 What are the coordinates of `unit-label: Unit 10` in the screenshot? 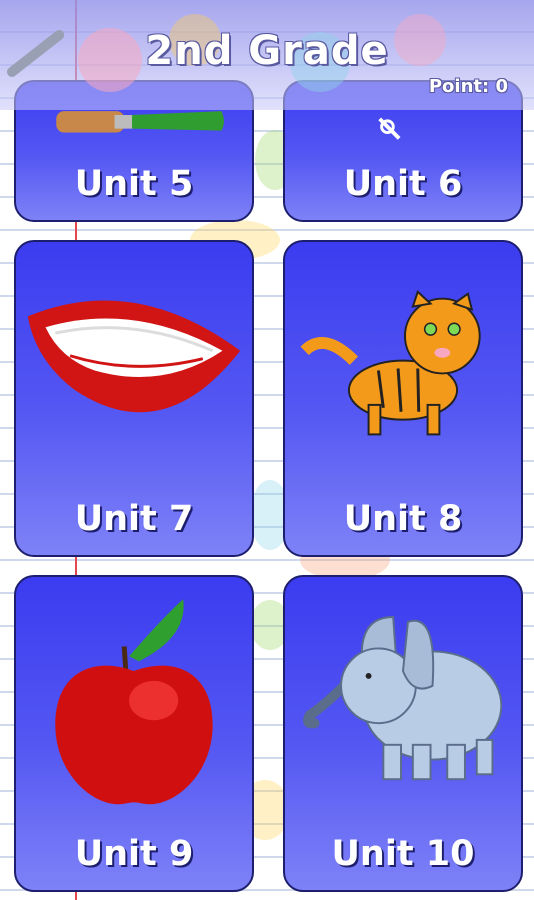 It's located at (403, 854).